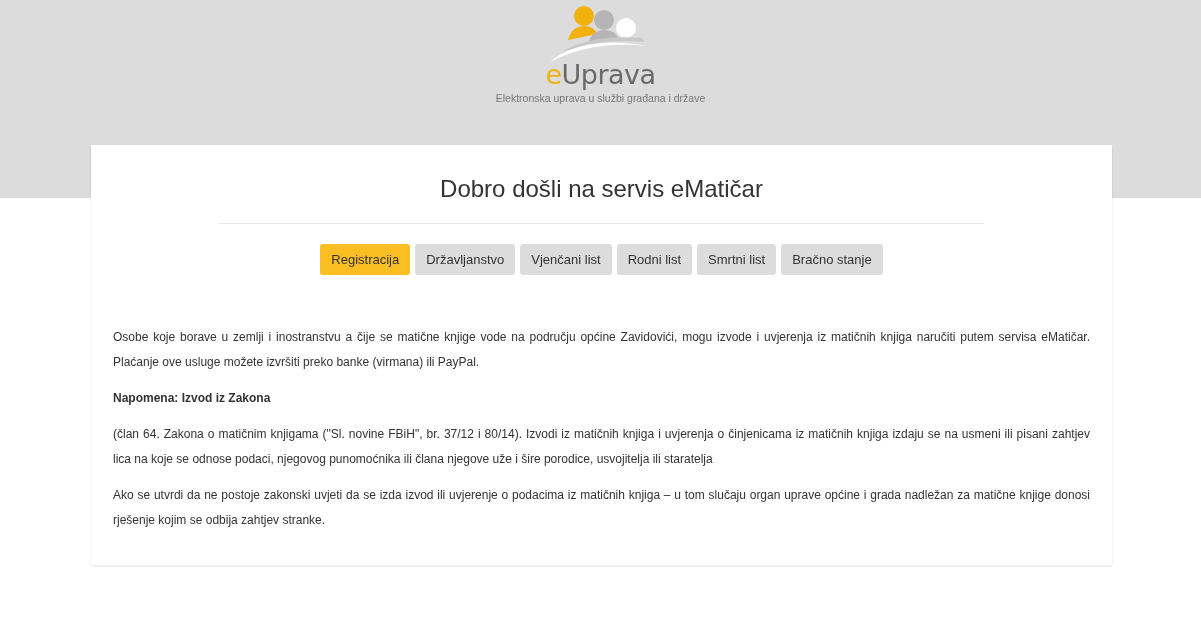 The image size is (1201, 619). Describe the element at coordinates (832, 259) in the screenshot. I see `tab: Bračno stanje` at that location.